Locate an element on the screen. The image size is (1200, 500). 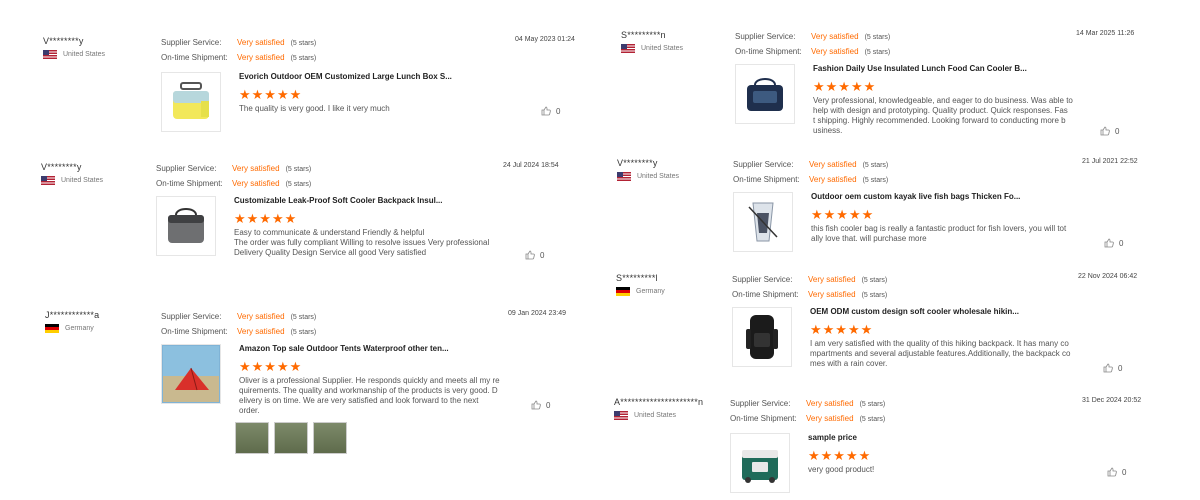
red-tent-icon is located at coordinates (191, 374).